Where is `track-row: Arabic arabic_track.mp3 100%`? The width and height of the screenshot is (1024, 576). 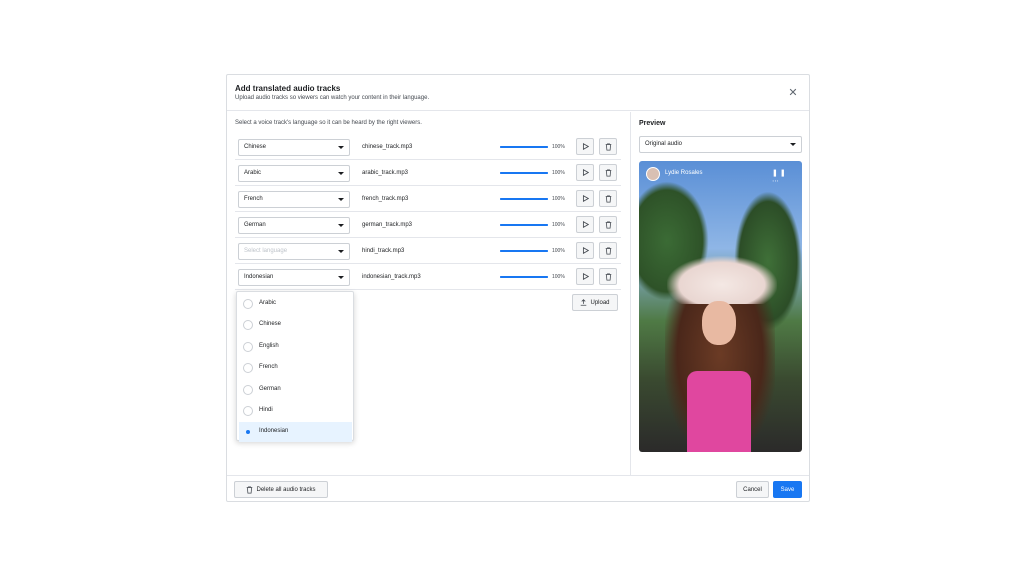 track-row: Arabic arabic_track.mp3 100% is located at coordinates (428, 173).